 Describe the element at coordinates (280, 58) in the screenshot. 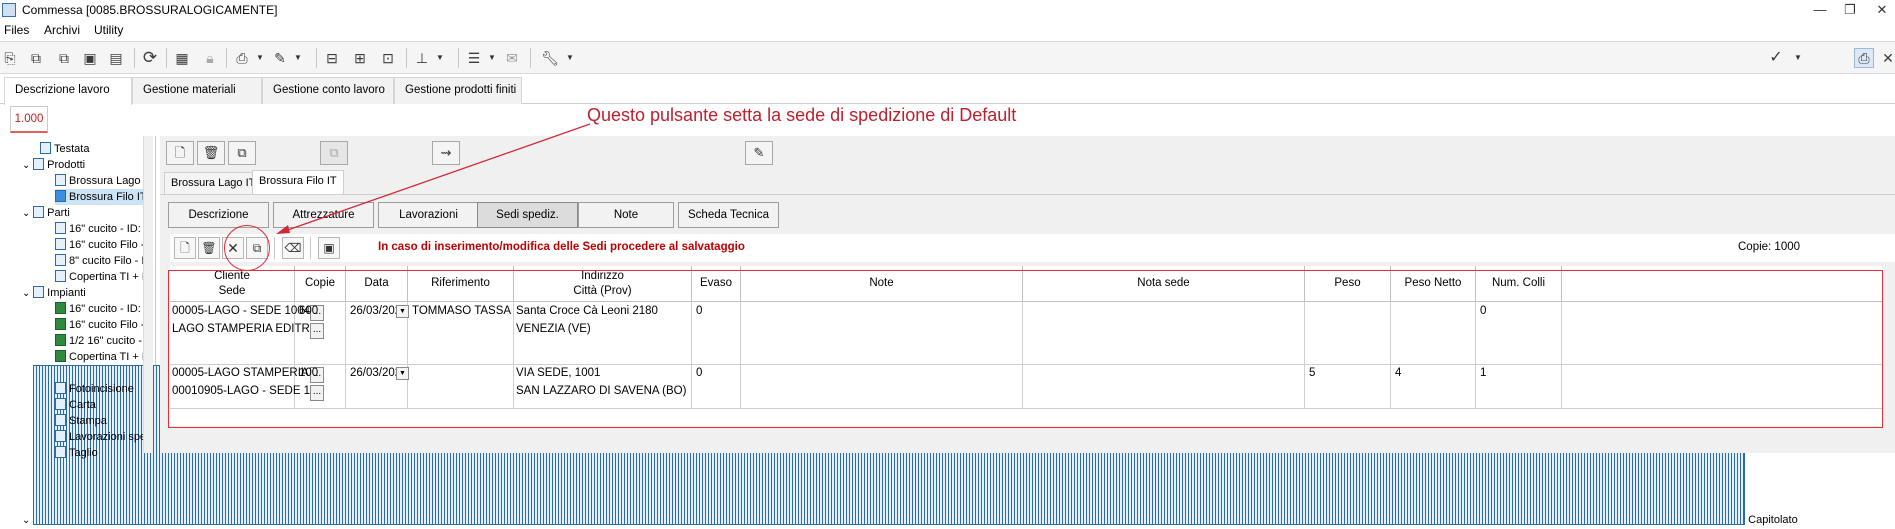

I see `edit-doc-icon: ✎` at that location.